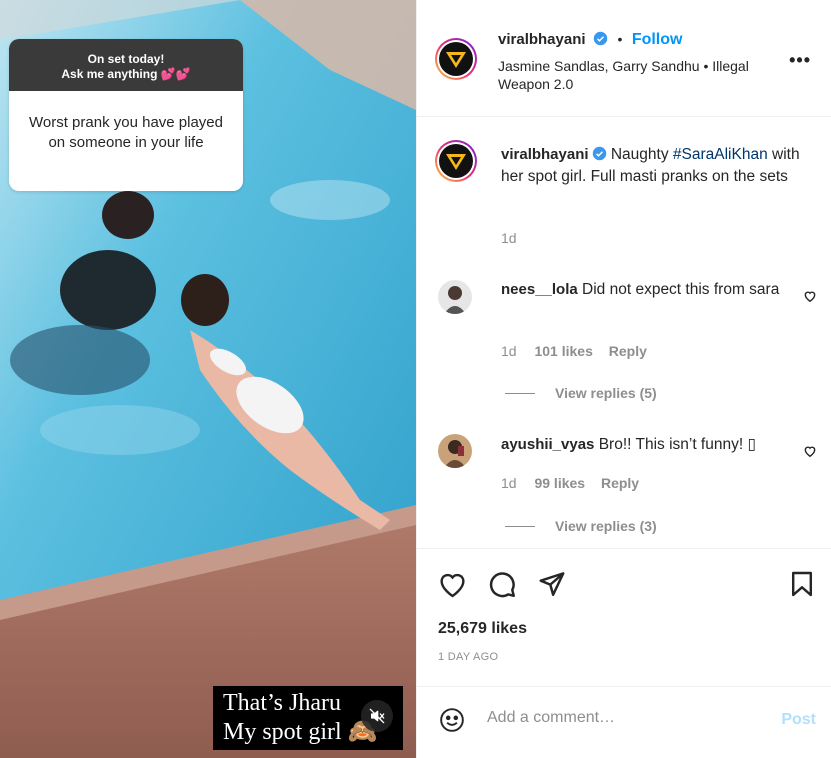 This screenshot has height=758, width=831. I want to click on comment-username: nees__lola, so click(539, 289).